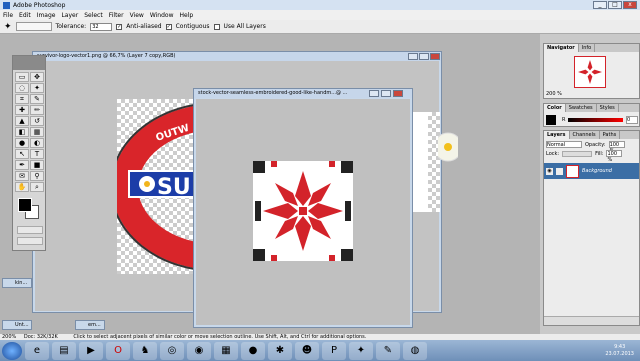 This screenshot has width=640, height=361. What do you see at coordinates (632, 120) in the screenshot?
I see `r-value: 0` at bounding box center [632, 120].